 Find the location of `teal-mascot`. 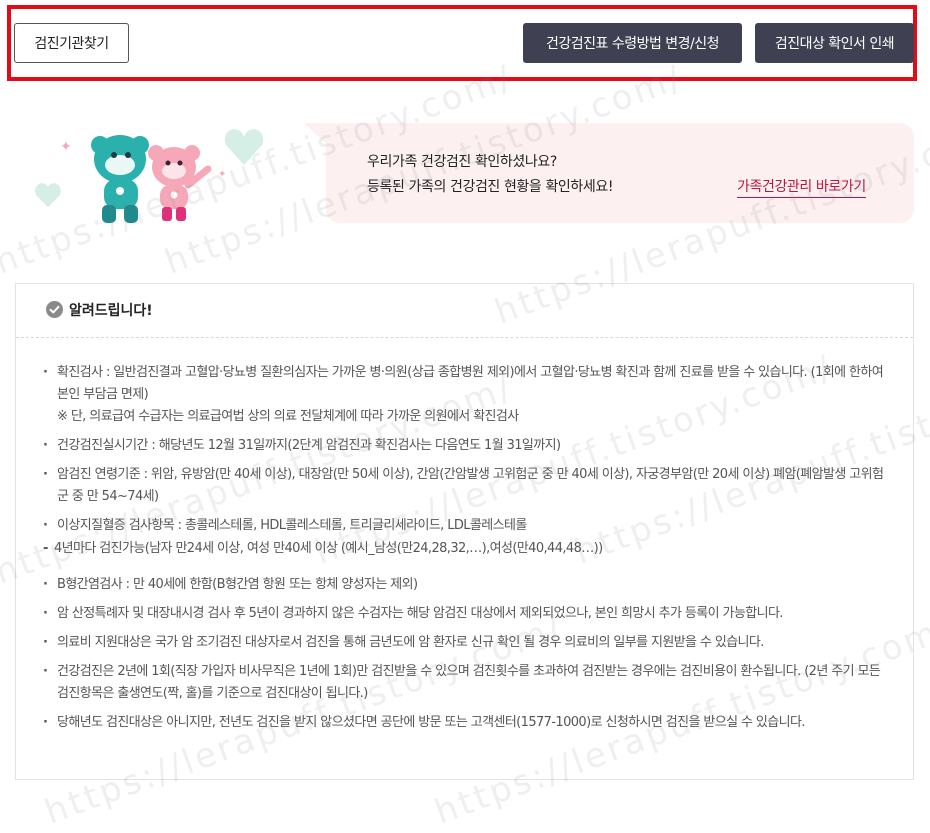

teal-mascot is located at coordinates (120, 179).